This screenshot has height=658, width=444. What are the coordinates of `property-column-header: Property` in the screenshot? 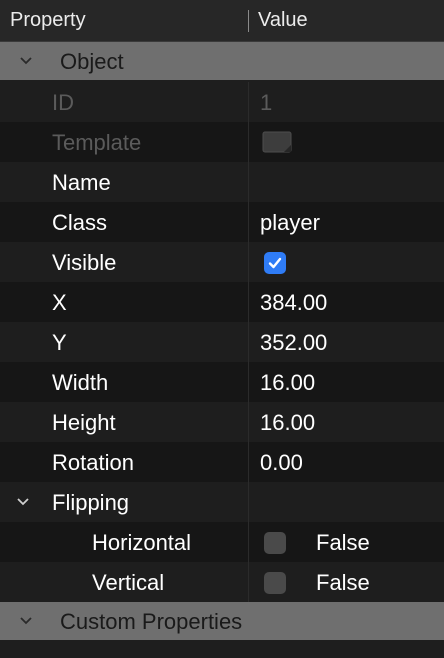 It's located at (48, 20).